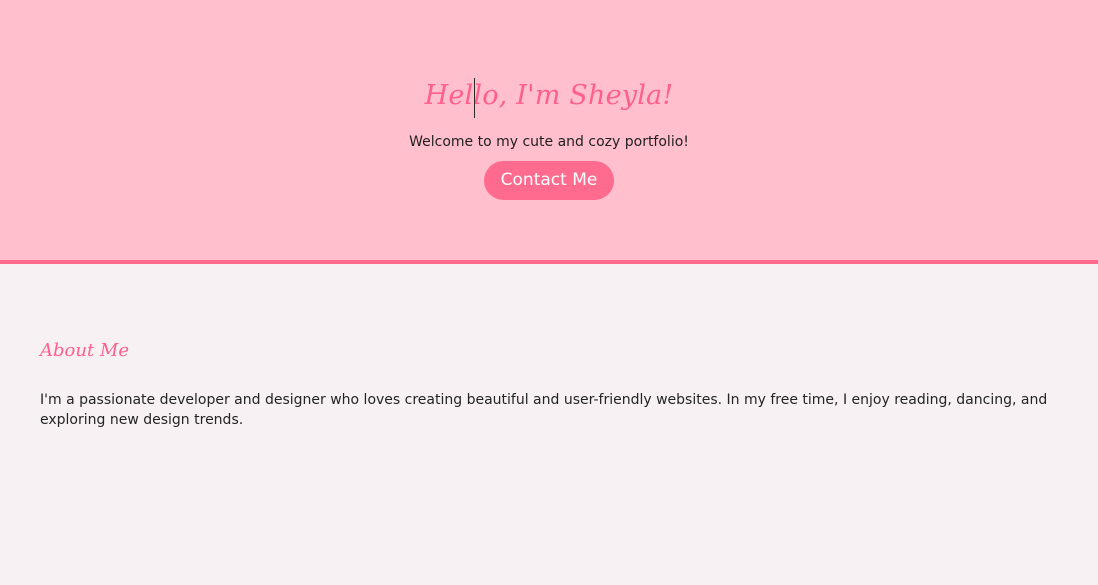 This screenshot has height=585, width=1098. What do you see at coordinates (549, 142) in the screenshot?
I see `hero-subtitle: Welcome to my cute and cozy portfolio!` at bounding box center [549, 142].